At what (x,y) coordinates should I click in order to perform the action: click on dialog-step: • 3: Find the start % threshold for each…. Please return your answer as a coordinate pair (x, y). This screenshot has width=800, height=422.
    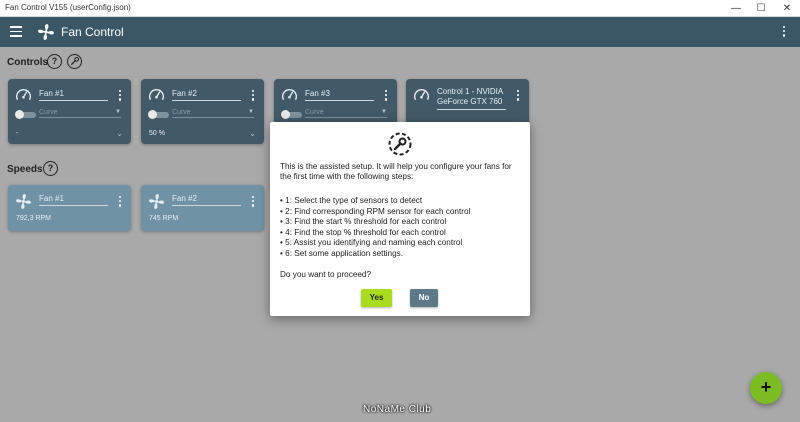
    Looking at the image, I should click on (363, 221).